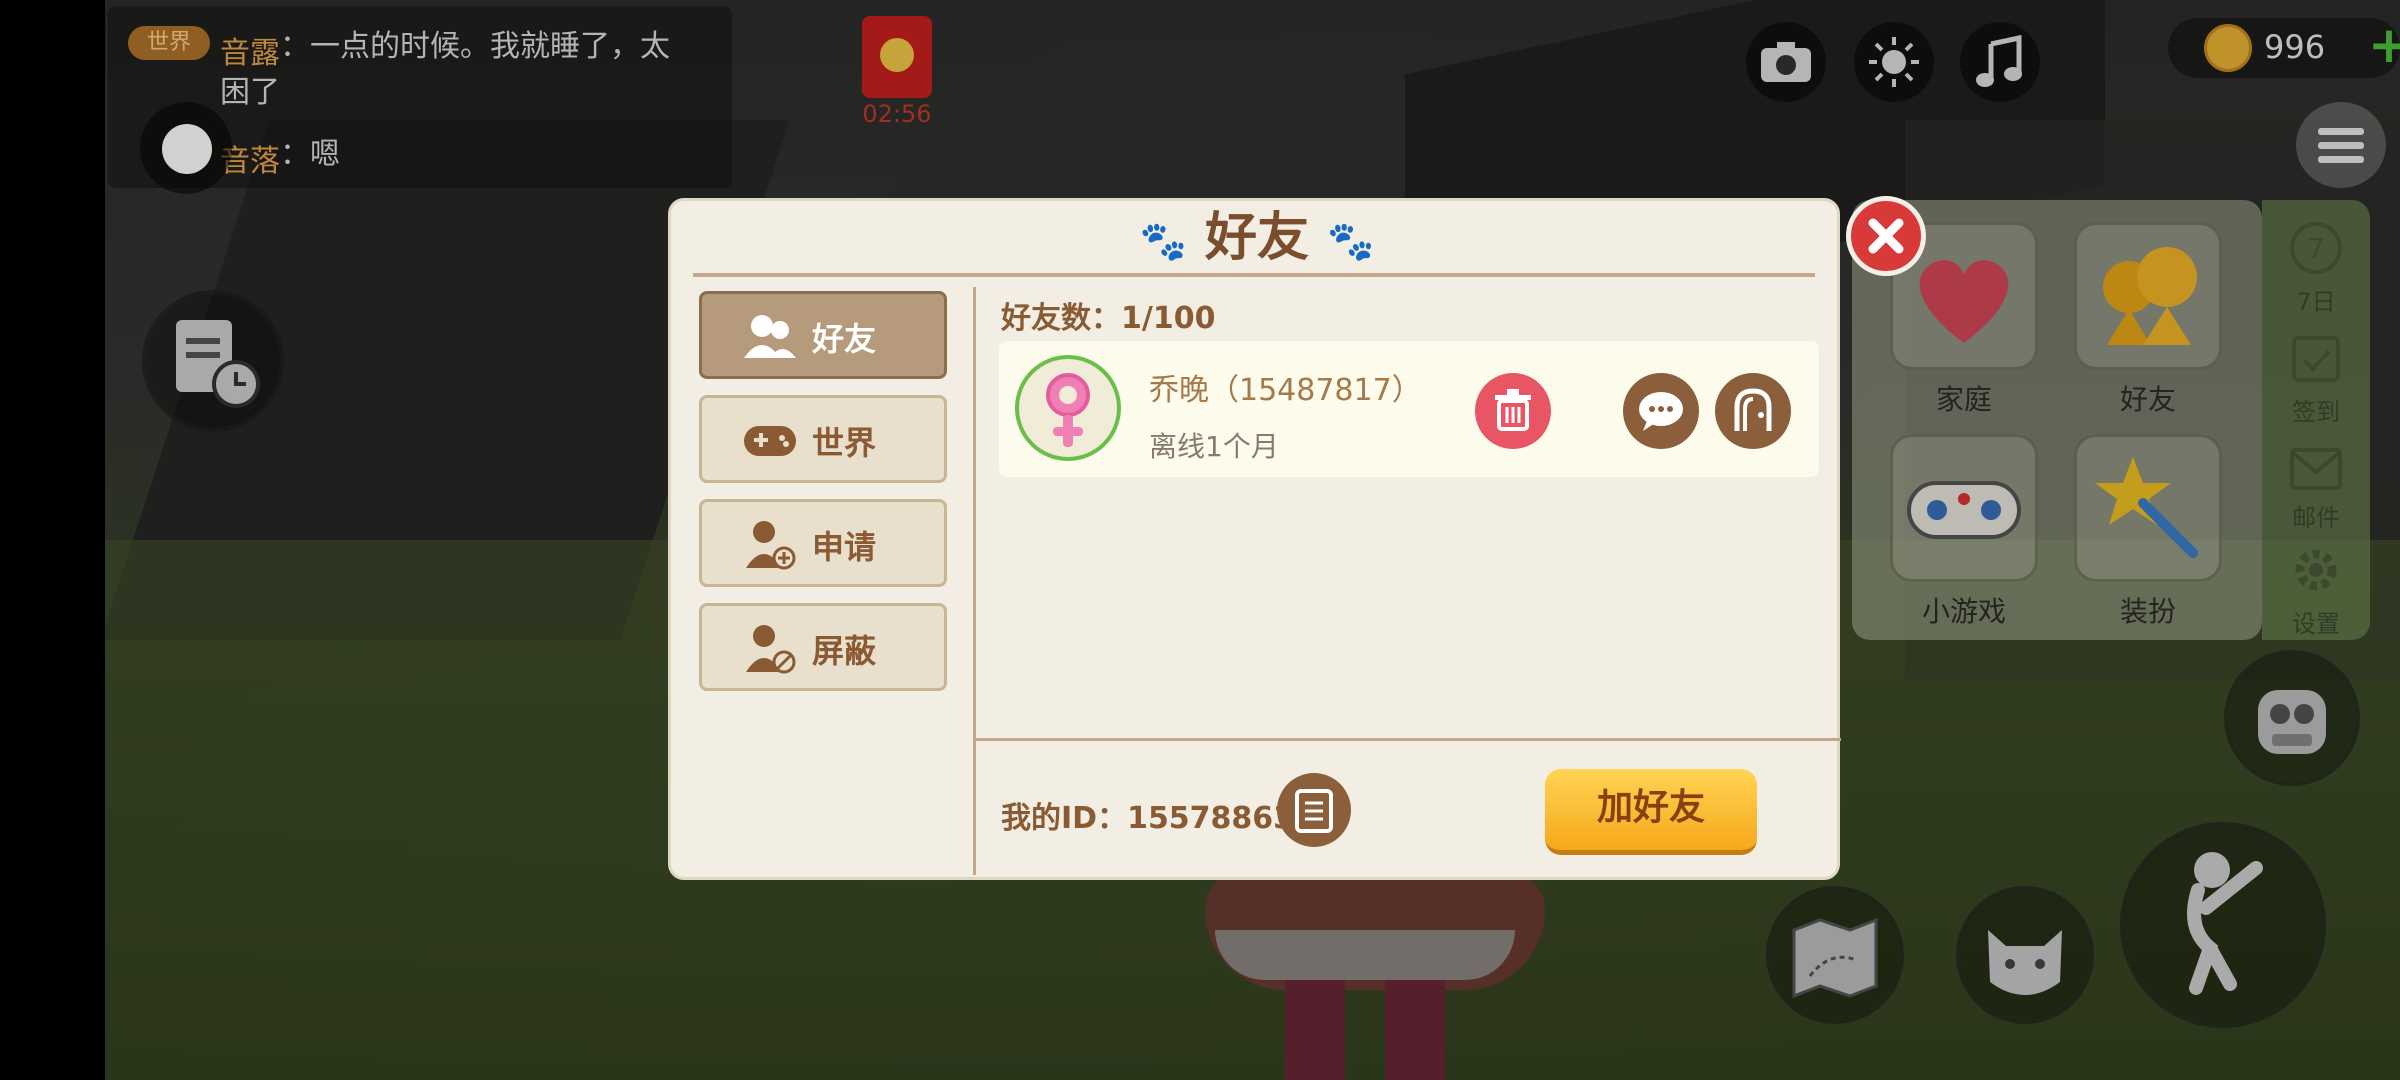 The width and height of the screenshot is (2400, 1080). What do you see at coordinates (844, 547) in the screenshot?
I see `tab-requests-label: 申请` at bounding box center [844, 547].